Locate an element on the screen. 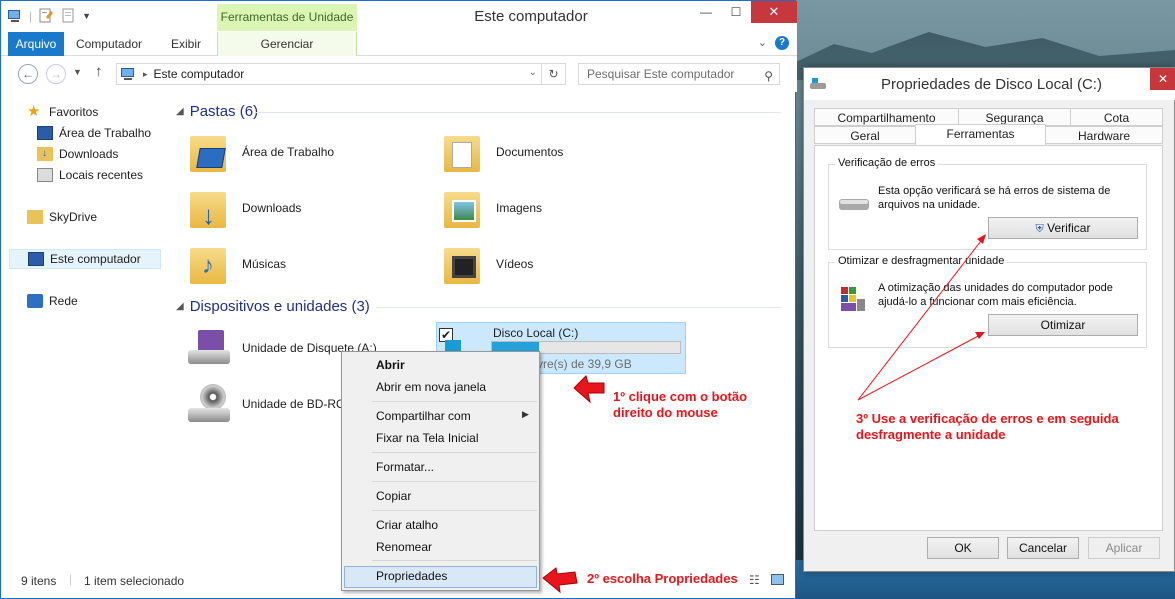 Image resolution: width=1175 pixels, height=599 pixels. arrow-step2-icon is located at coordinates (560, 580).